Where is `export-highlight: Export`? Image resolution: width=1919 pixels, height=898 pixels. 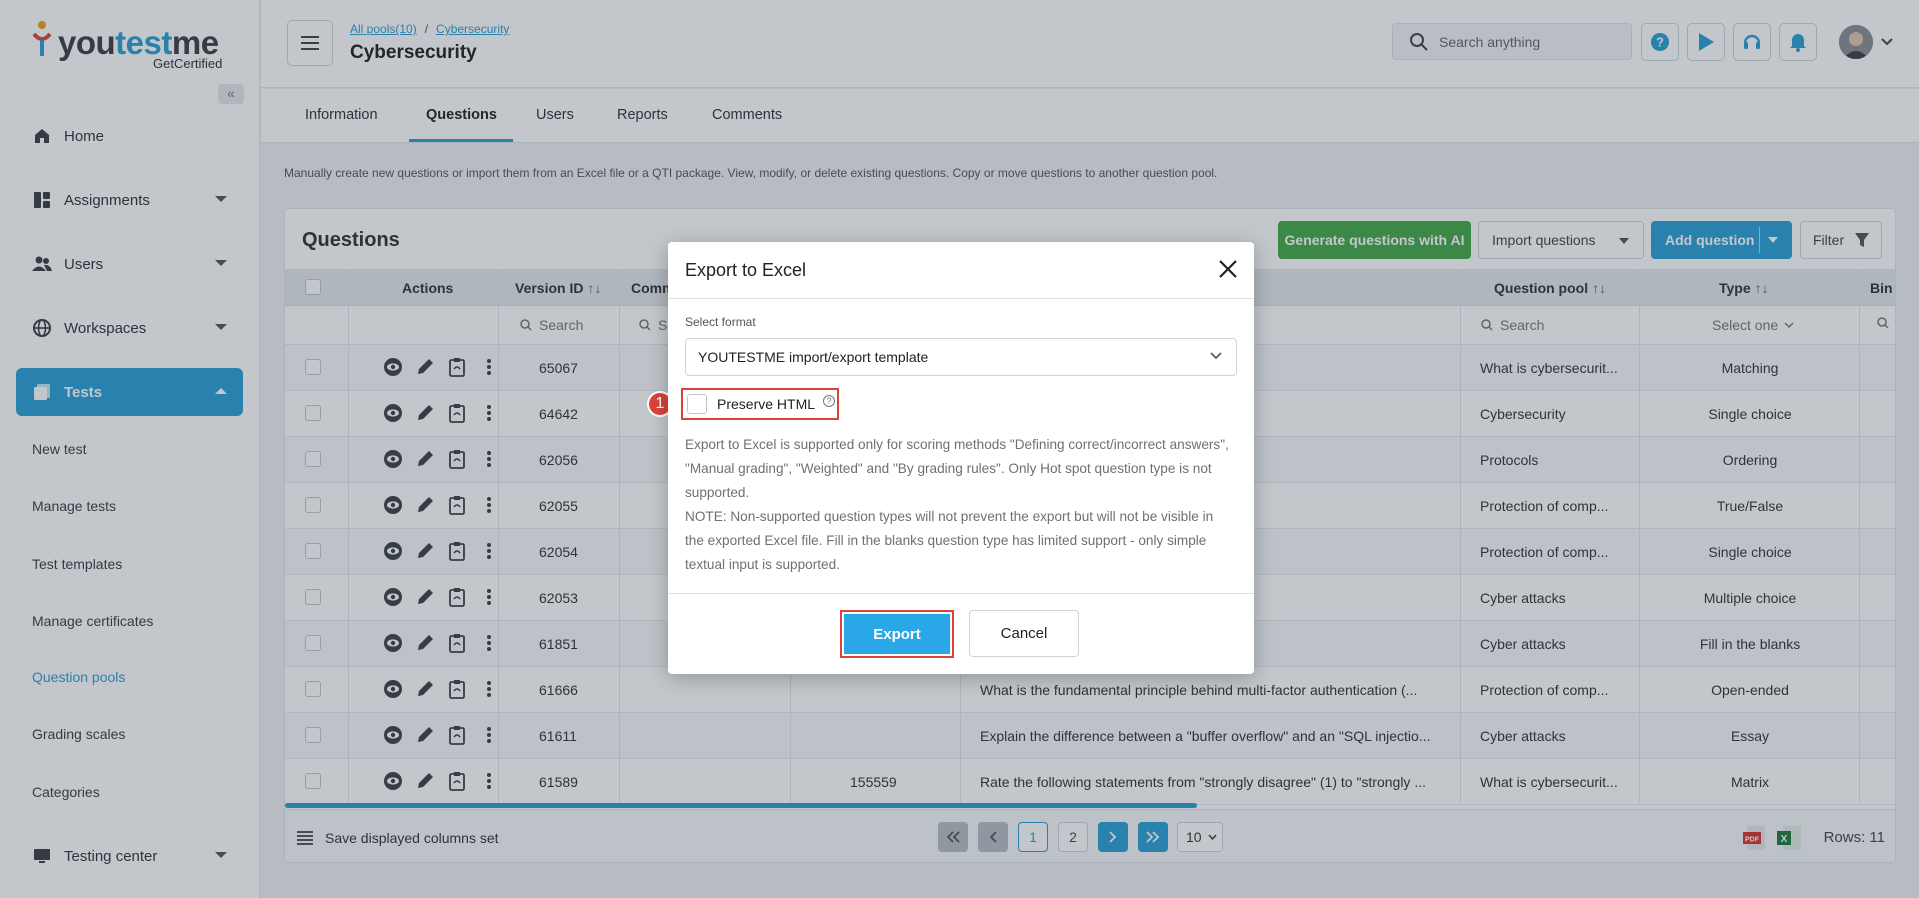 export-highlight: Export is located at coordinates (897, 634).